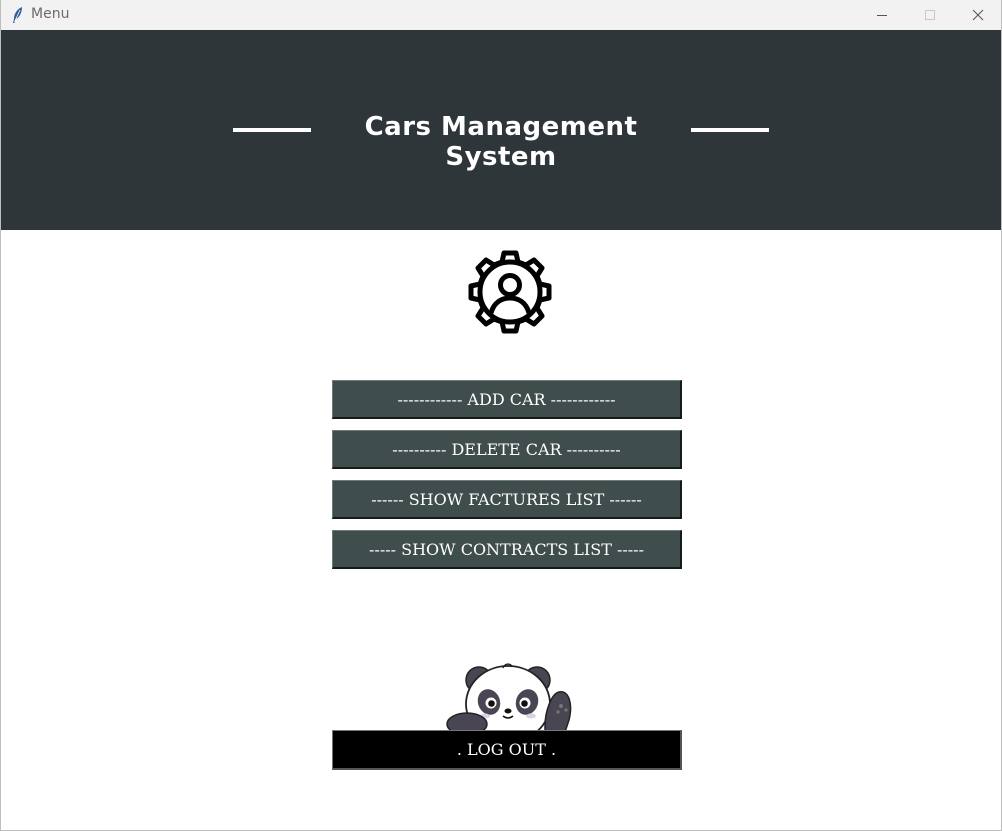 This screenshot has width=1002, height=831. Describe the element at coordinates (730, 130) in the screenshot. I see `header-divider-right` at that location.